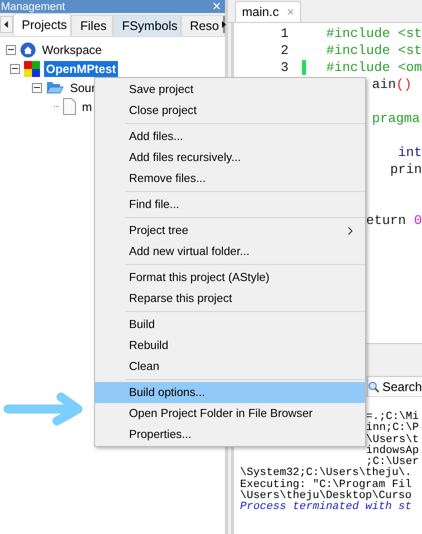  I want to click on scroll-right-button, so click(224, 24).